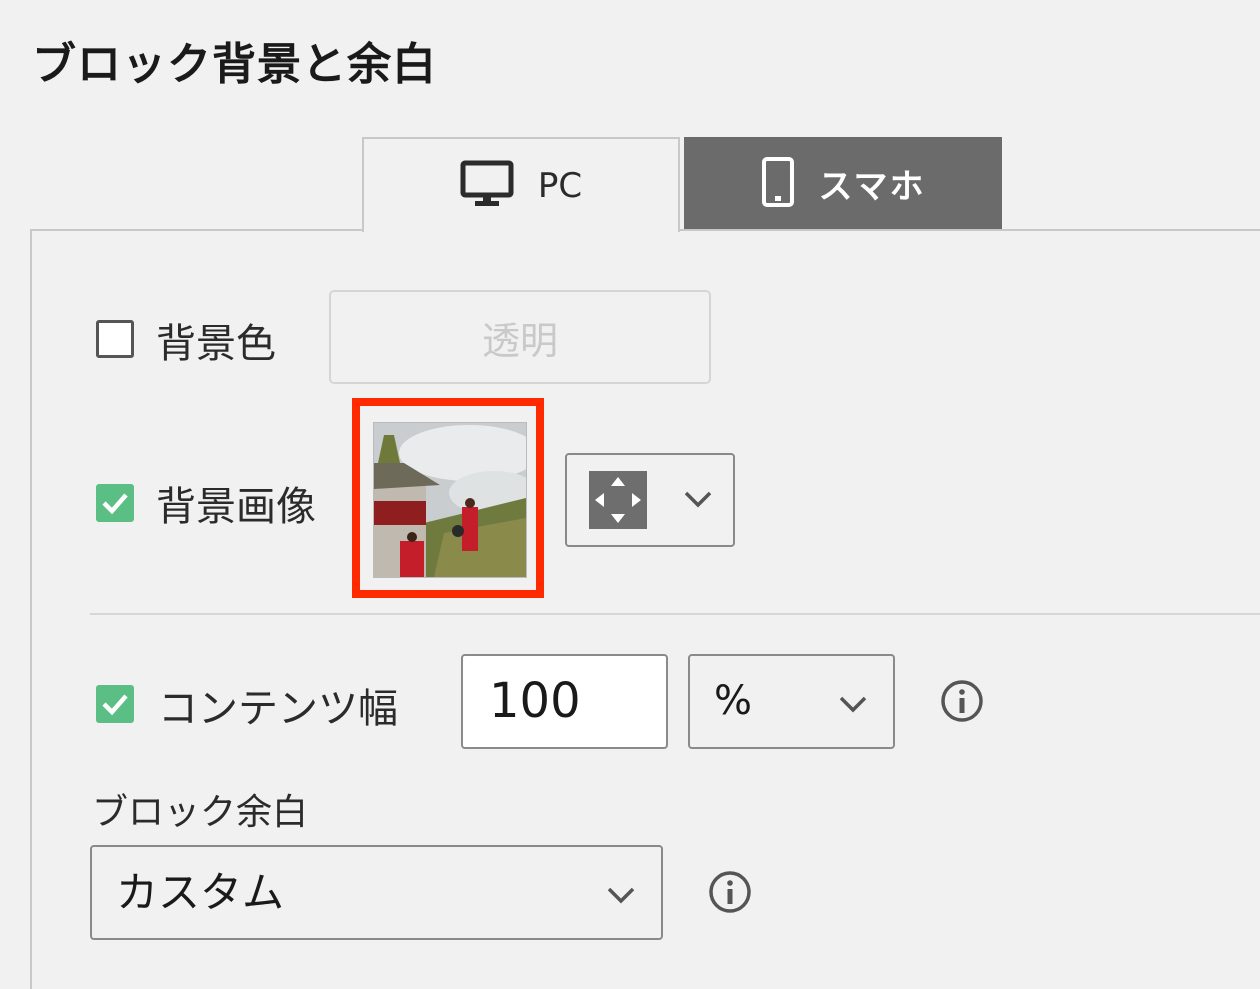 The image size is (1260, 989). What do you see at coordinates (650, 500) in the screenshot?
I see `background-position-select` at bounding box center [650, 500].